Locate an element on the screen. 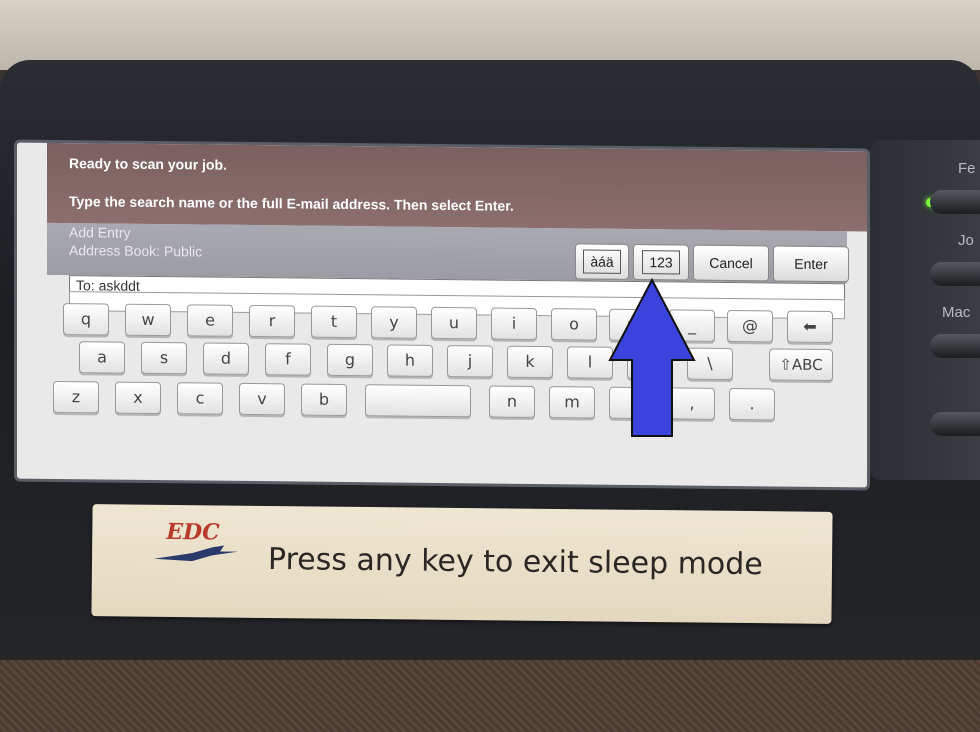 The height and width of the screenshot is (732, 980). carpet-background is located at coordinates (490, 696).